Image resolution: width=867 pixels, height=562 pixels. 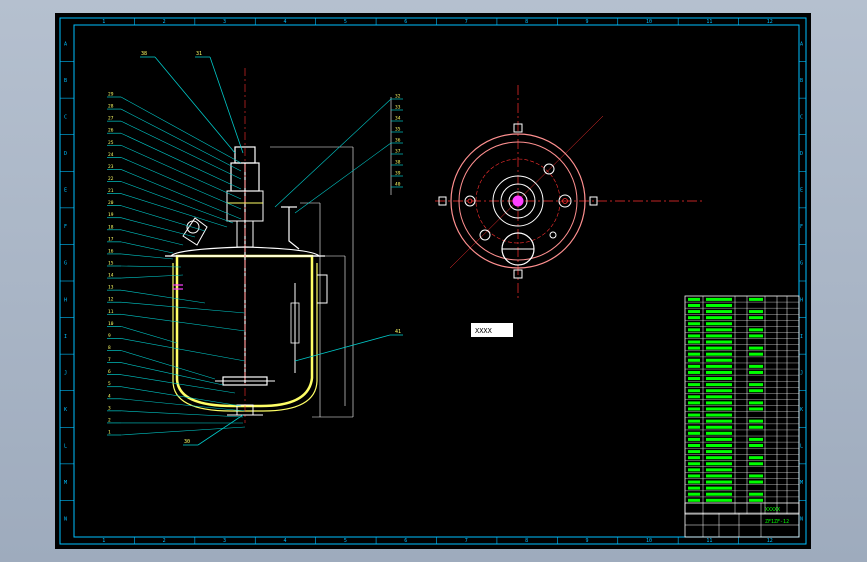 I want to click on callout-right-37: 37, so click(x=398, y=152).